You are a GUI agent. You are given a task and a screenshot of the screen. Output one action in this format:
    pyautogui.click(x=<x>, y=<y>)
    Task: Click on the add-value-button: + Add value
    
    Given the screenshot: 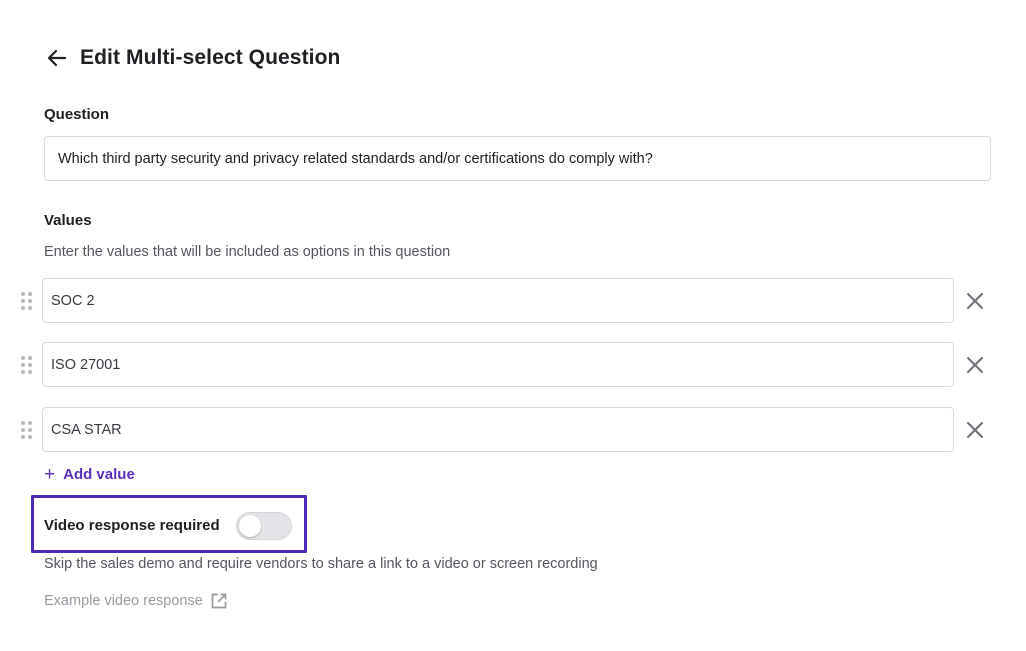 What is the action you would take?
    pyautogui.click(x=89, y=474)
    